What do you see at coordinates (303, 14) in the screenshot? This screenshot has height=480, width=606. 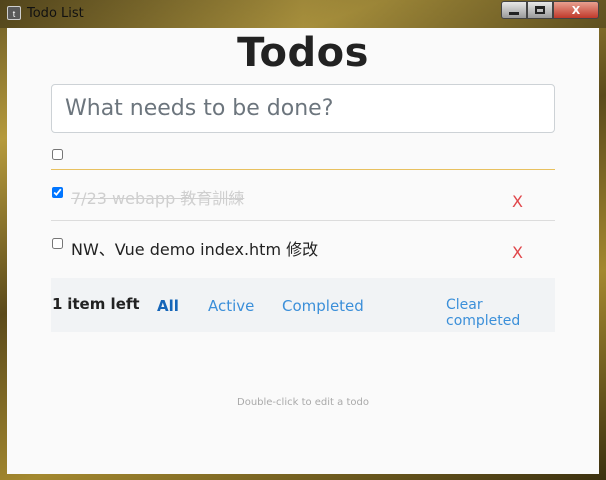 I see `title-bar: t Todo List X` at bounding box center [303, 14].